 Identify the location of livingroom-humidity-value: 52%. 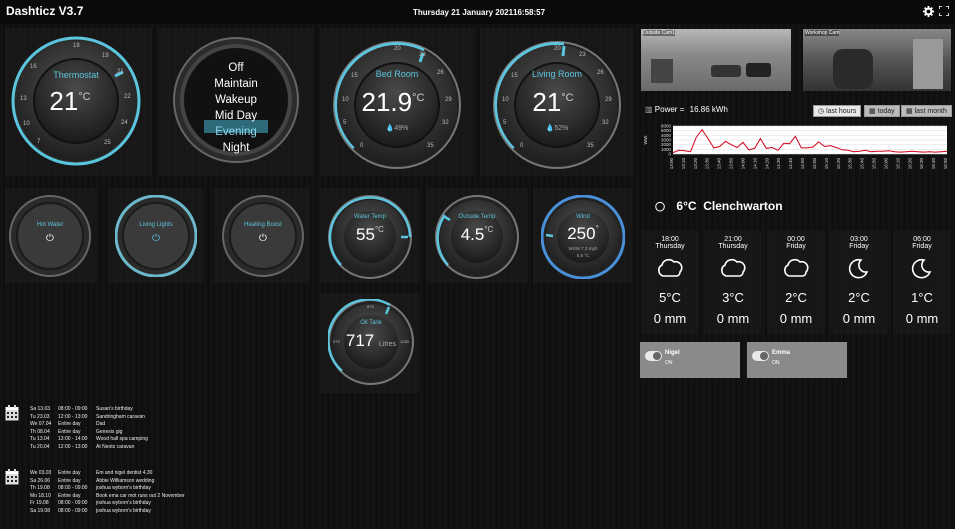
(561, 128).